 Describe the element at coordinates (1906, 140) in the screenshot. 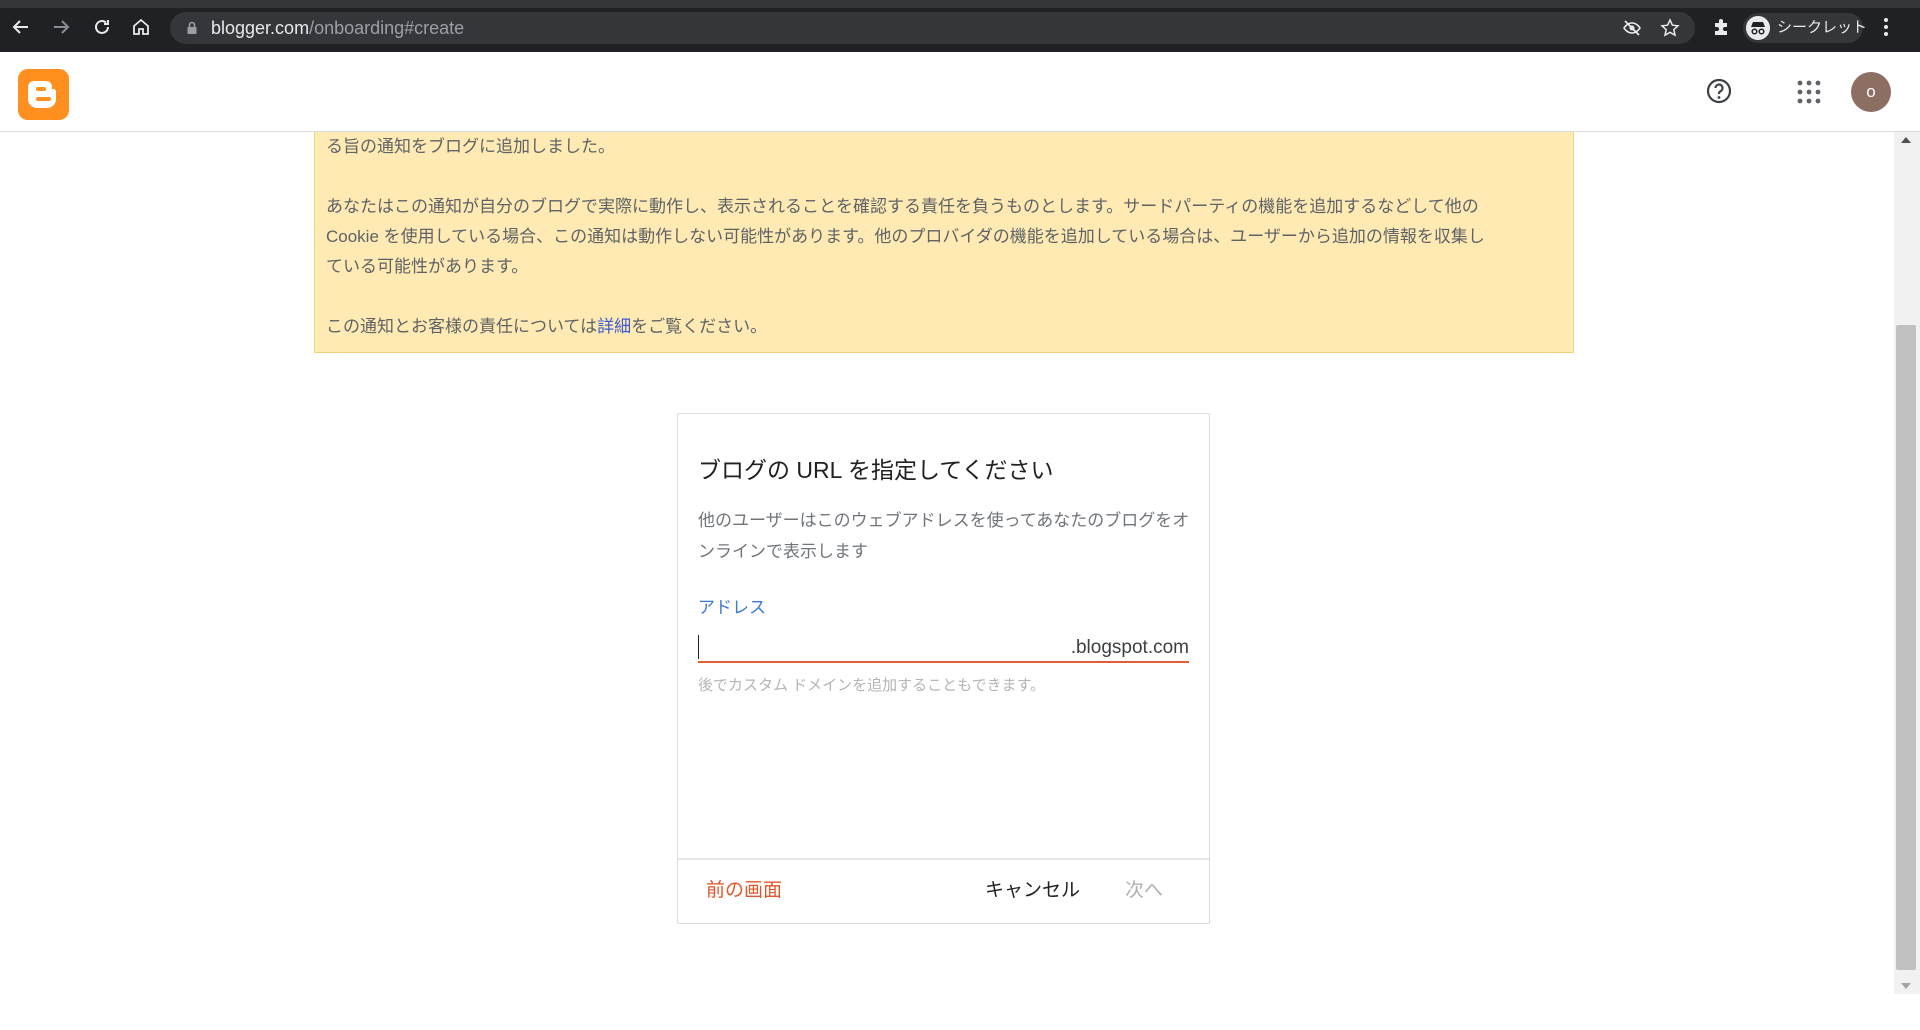

I see `scroll-up-arrow` at that location.